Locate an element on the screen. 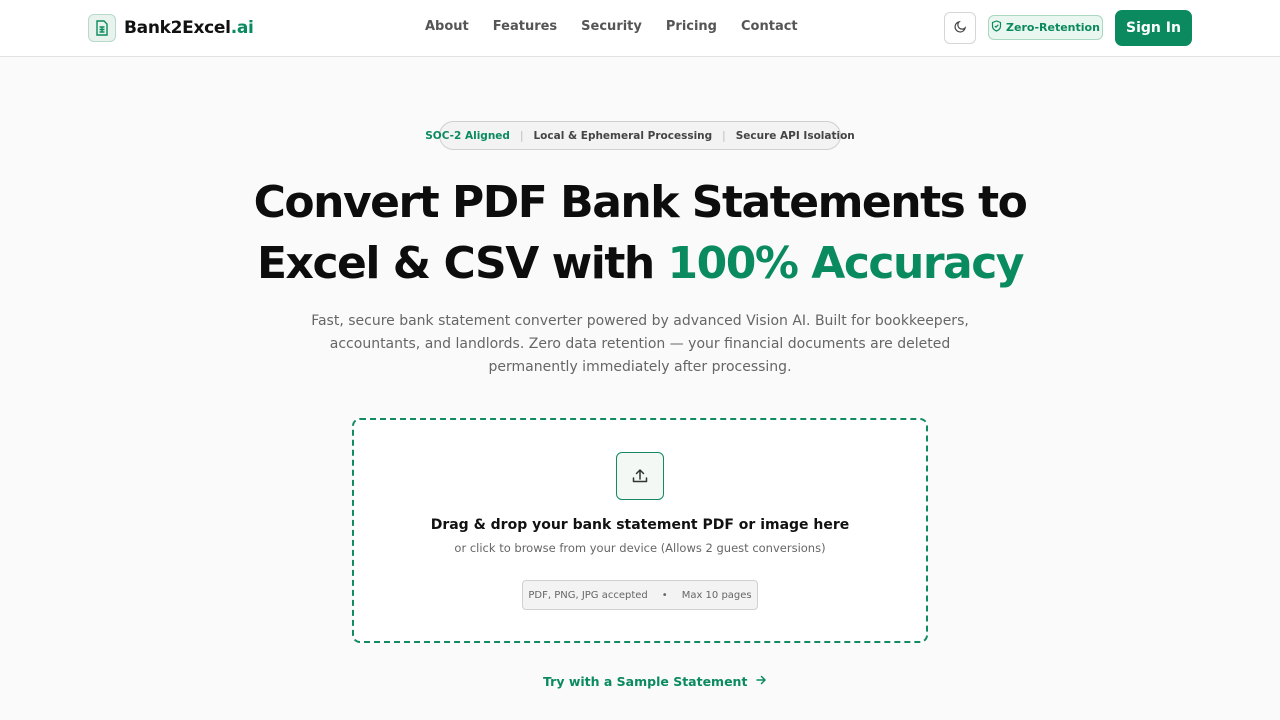 This screenshot has width=1280, height=720. document-icon is located at coordinates (102, 28).